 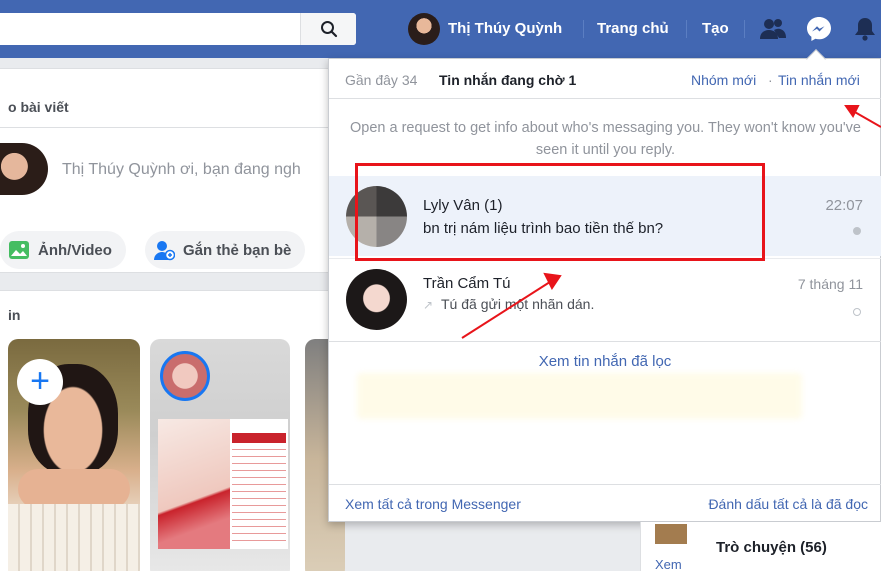 What do you see at coordinates (579, 396) in the screenshot?
I see `blurred-area` at bounding box center [579, 396].